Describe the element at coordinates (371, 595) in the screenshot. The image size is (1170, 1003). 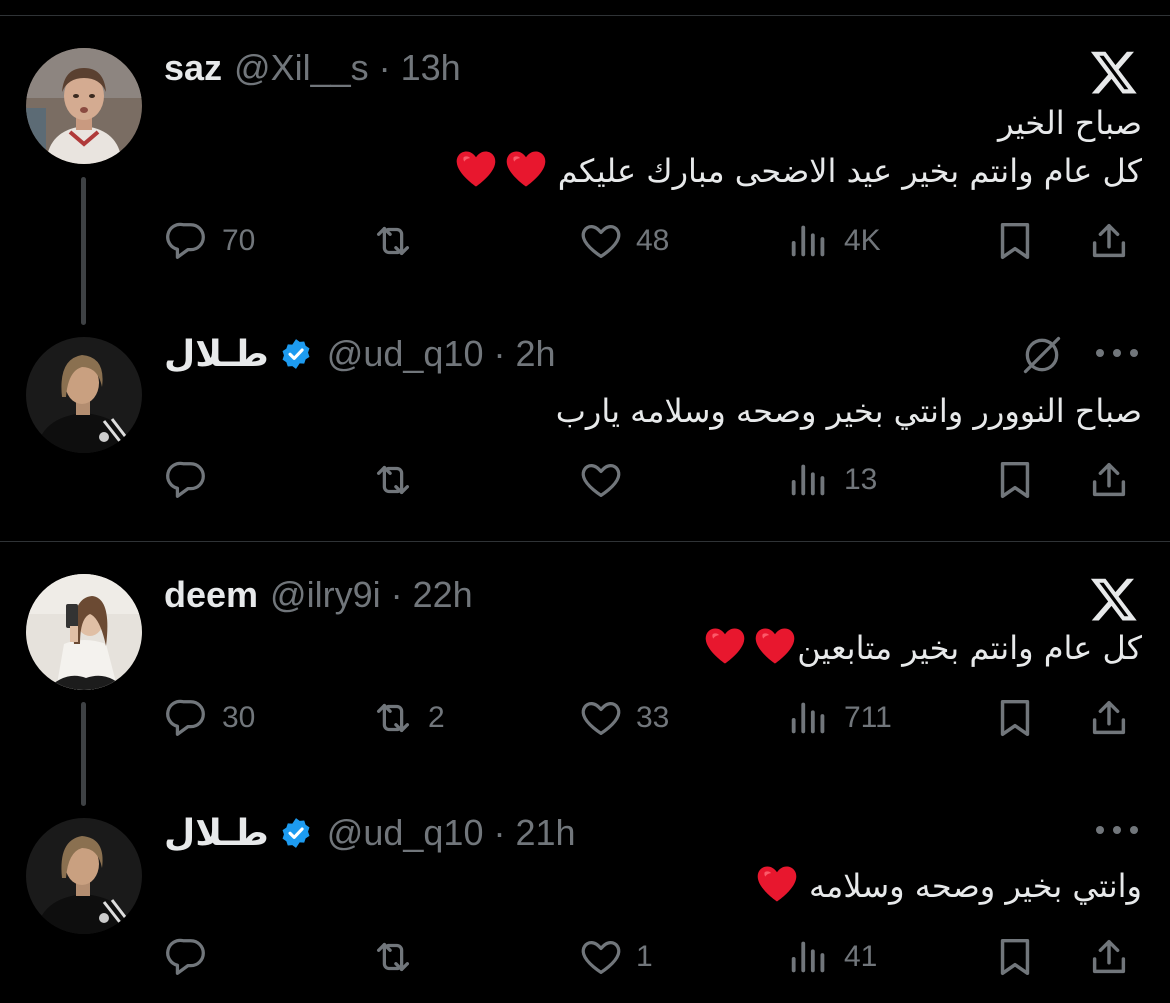
I see `handle-time: @ilry9i · 22h` at that location.